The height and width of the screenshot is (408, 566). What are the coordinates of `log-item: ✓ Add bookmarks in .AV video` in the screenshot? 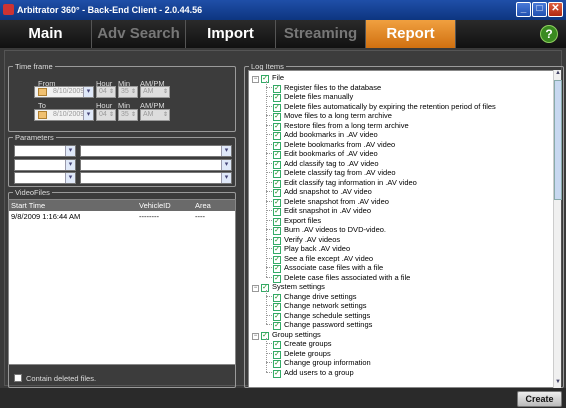 It's located at (325, 135).